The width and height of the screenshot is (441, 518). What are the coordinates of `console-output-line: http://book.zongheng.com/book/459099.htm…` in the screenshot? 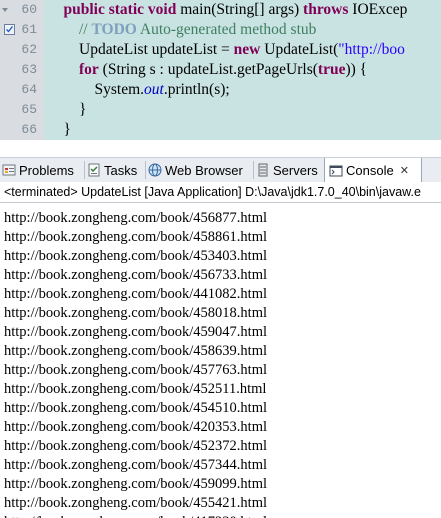 It's located at (135, 484).